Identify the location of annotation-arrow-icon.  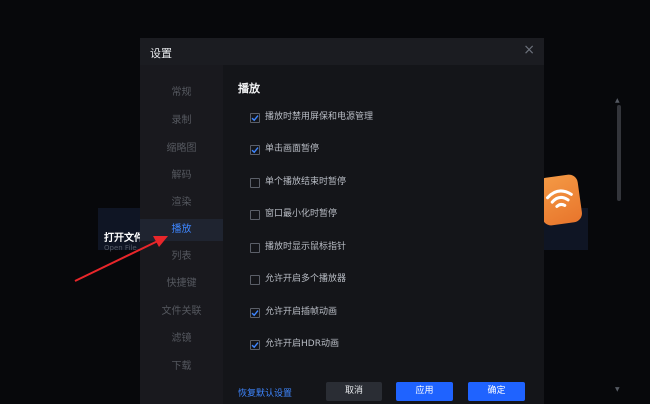
(121, 259).